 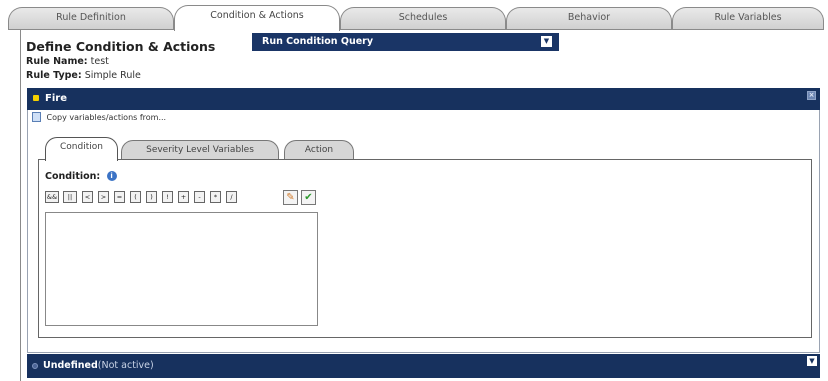 I want to click on undefined-section-subtitle: (Not active), so click(x=125, y=365).